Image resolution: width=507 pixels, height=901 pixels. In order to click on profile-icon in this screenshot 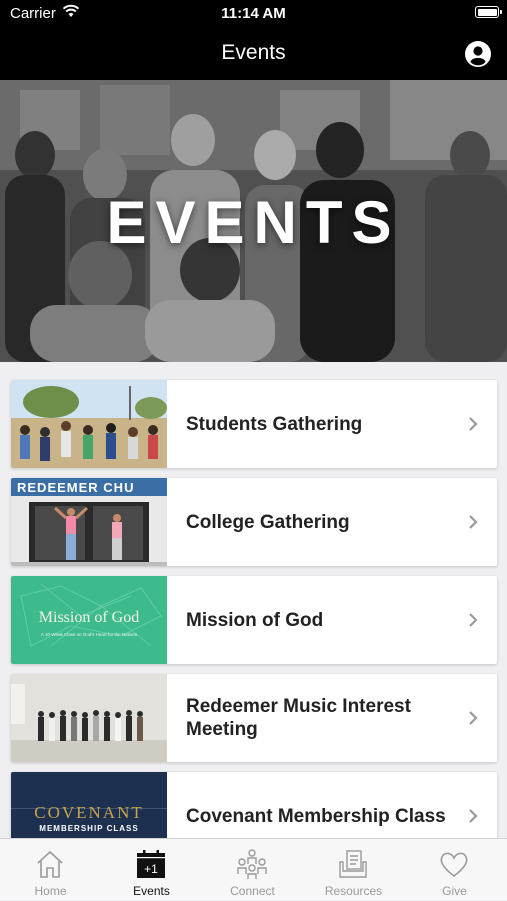, I will do `click(478, 54)`.